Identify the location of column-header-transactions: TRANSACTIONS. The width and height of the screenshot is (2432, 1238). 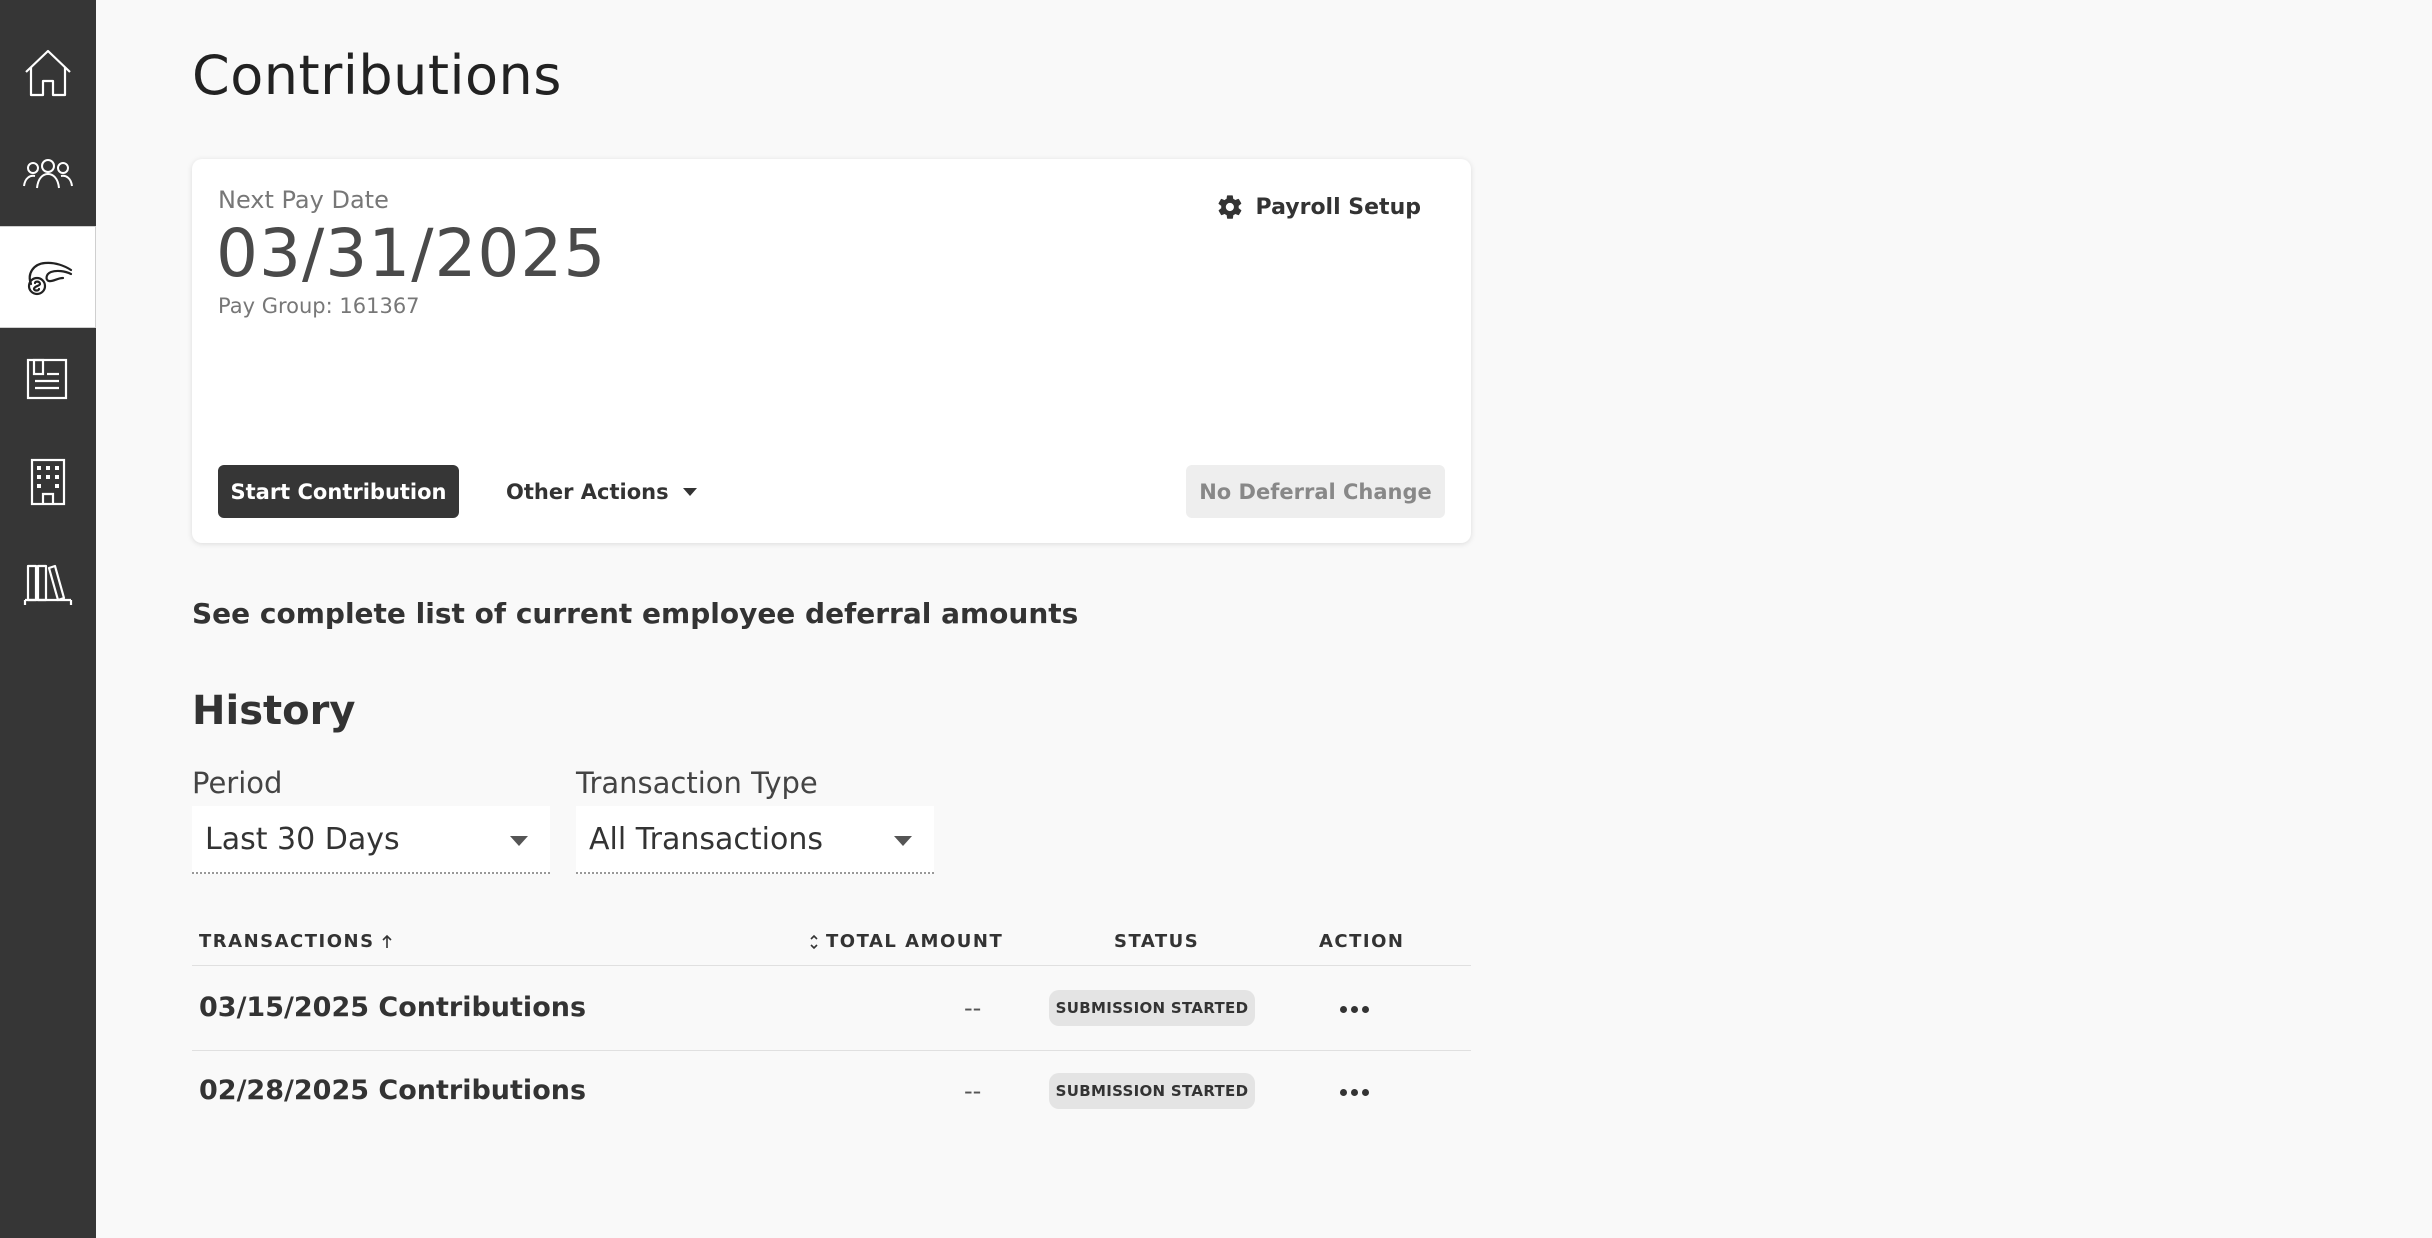
(296, 941).